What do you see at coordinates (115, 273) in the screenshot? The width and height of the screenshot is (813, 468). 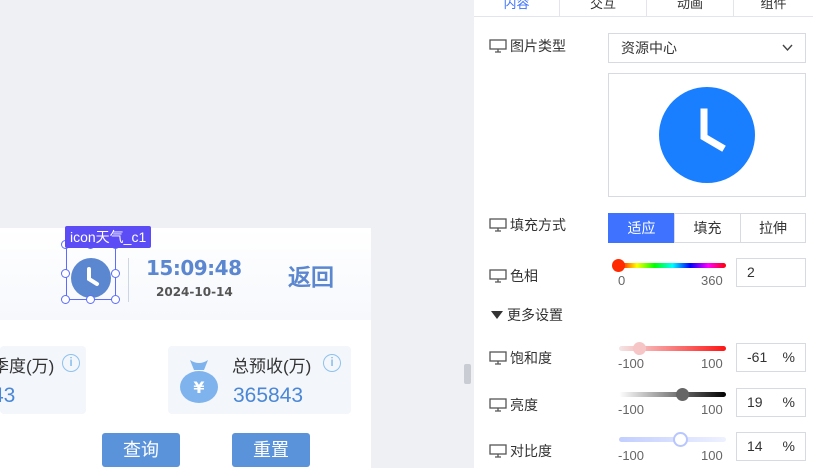 I see `resize-handle-r` at bounding box center [115, 273].